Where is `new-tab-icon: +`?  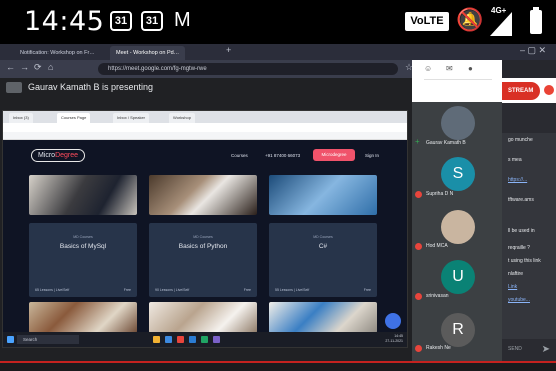
new-tab-icon: + is located at coordinates (228, 50).